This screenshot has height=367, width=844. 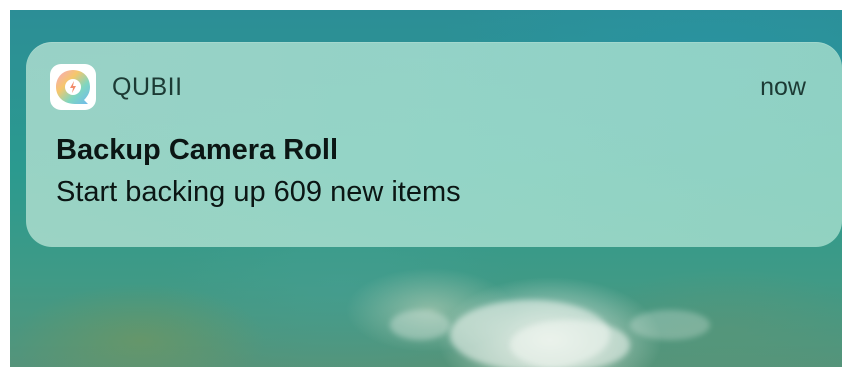 What do you see at coordinates (258, 192) in the screenshot?
I see `notification-message: Start backing up 609 new items` at bounding box center [258, 192].